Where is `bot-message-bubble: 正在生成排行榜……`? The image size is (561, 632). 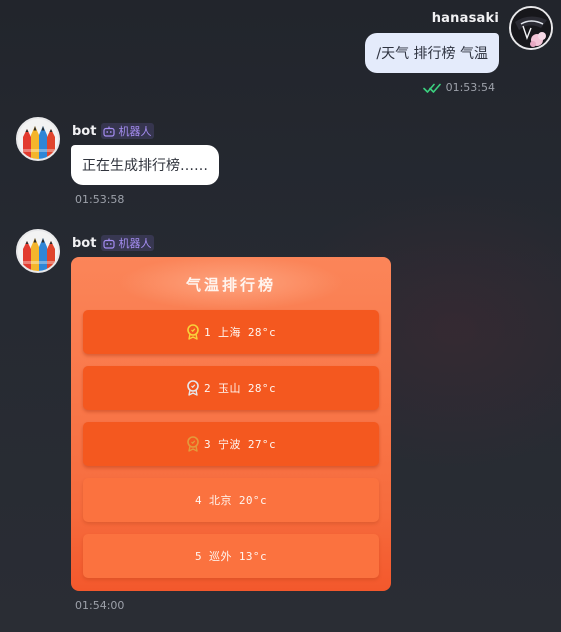 bot-message-bubble: 正在生成排行榜…… is located at coordinates (145, 165).